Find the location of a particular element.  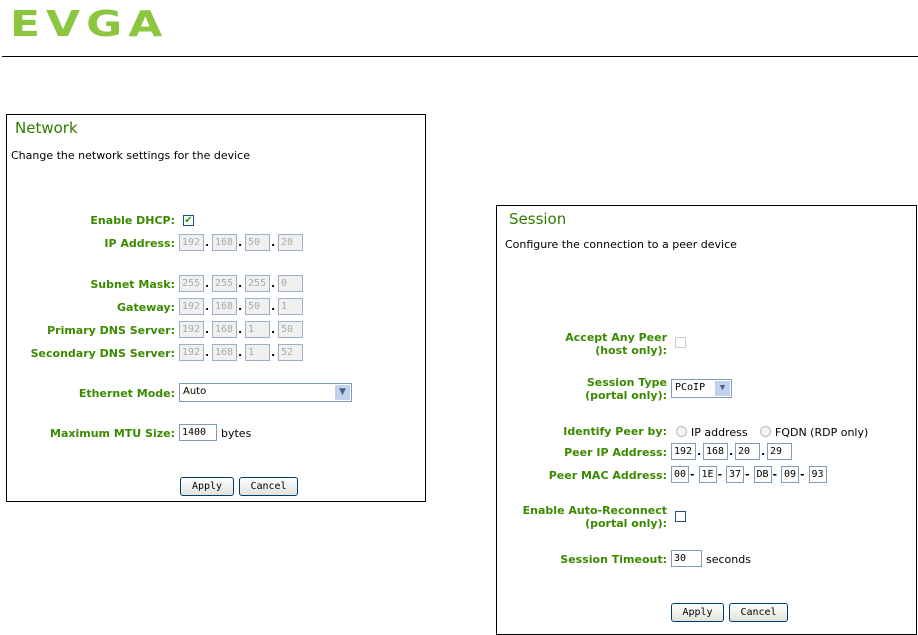

session-type-label: Session Type (portal only): is located at coordinates (626, 389).